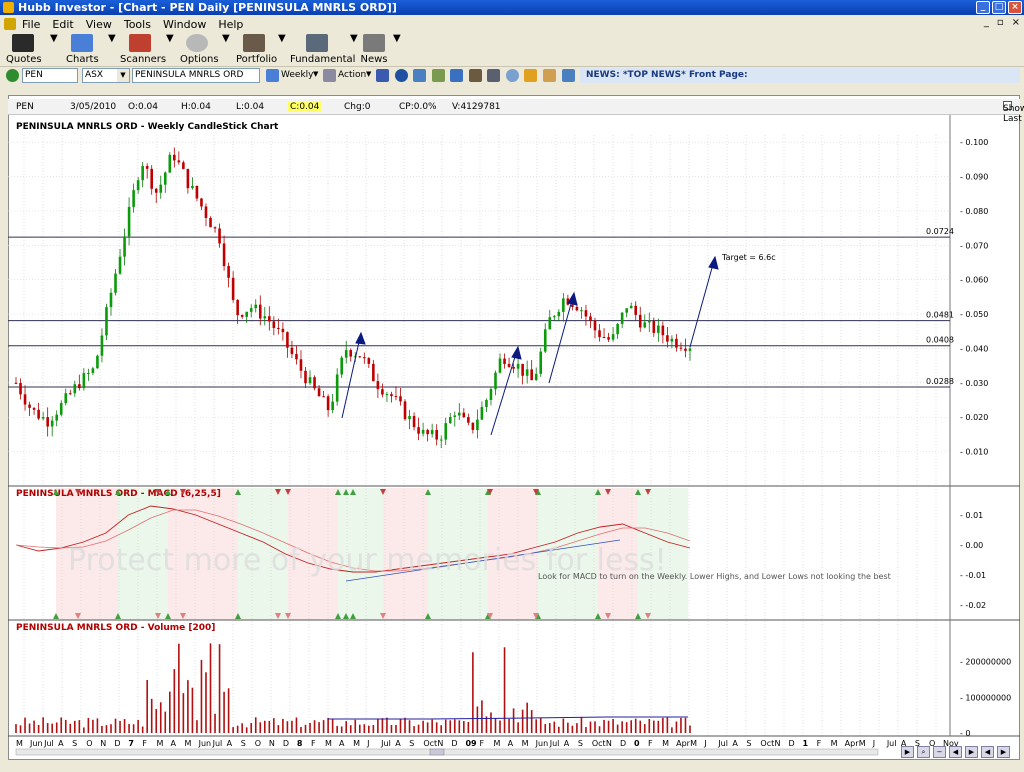  Describe the element at coordinates (226, 38) in the screenshot. I see `options-dropdown-arrow: ▼` at that location.